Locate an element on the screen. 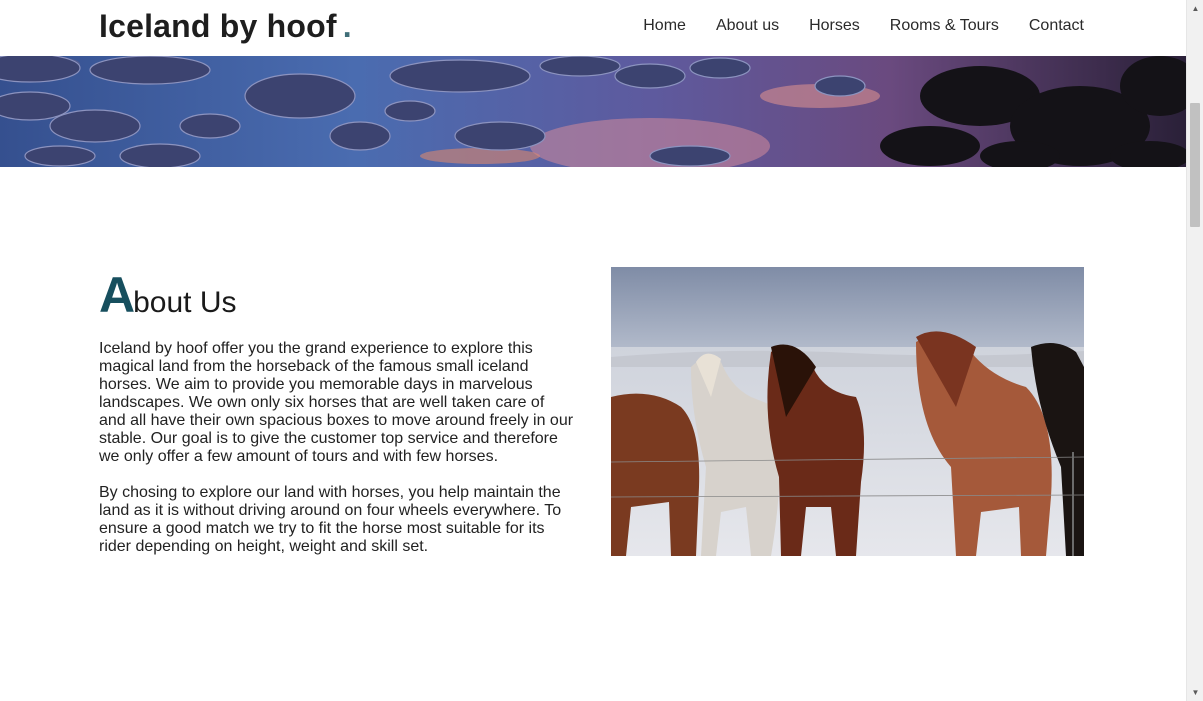  about-heading-rest: bout Us is located at coordinates (185, 302).